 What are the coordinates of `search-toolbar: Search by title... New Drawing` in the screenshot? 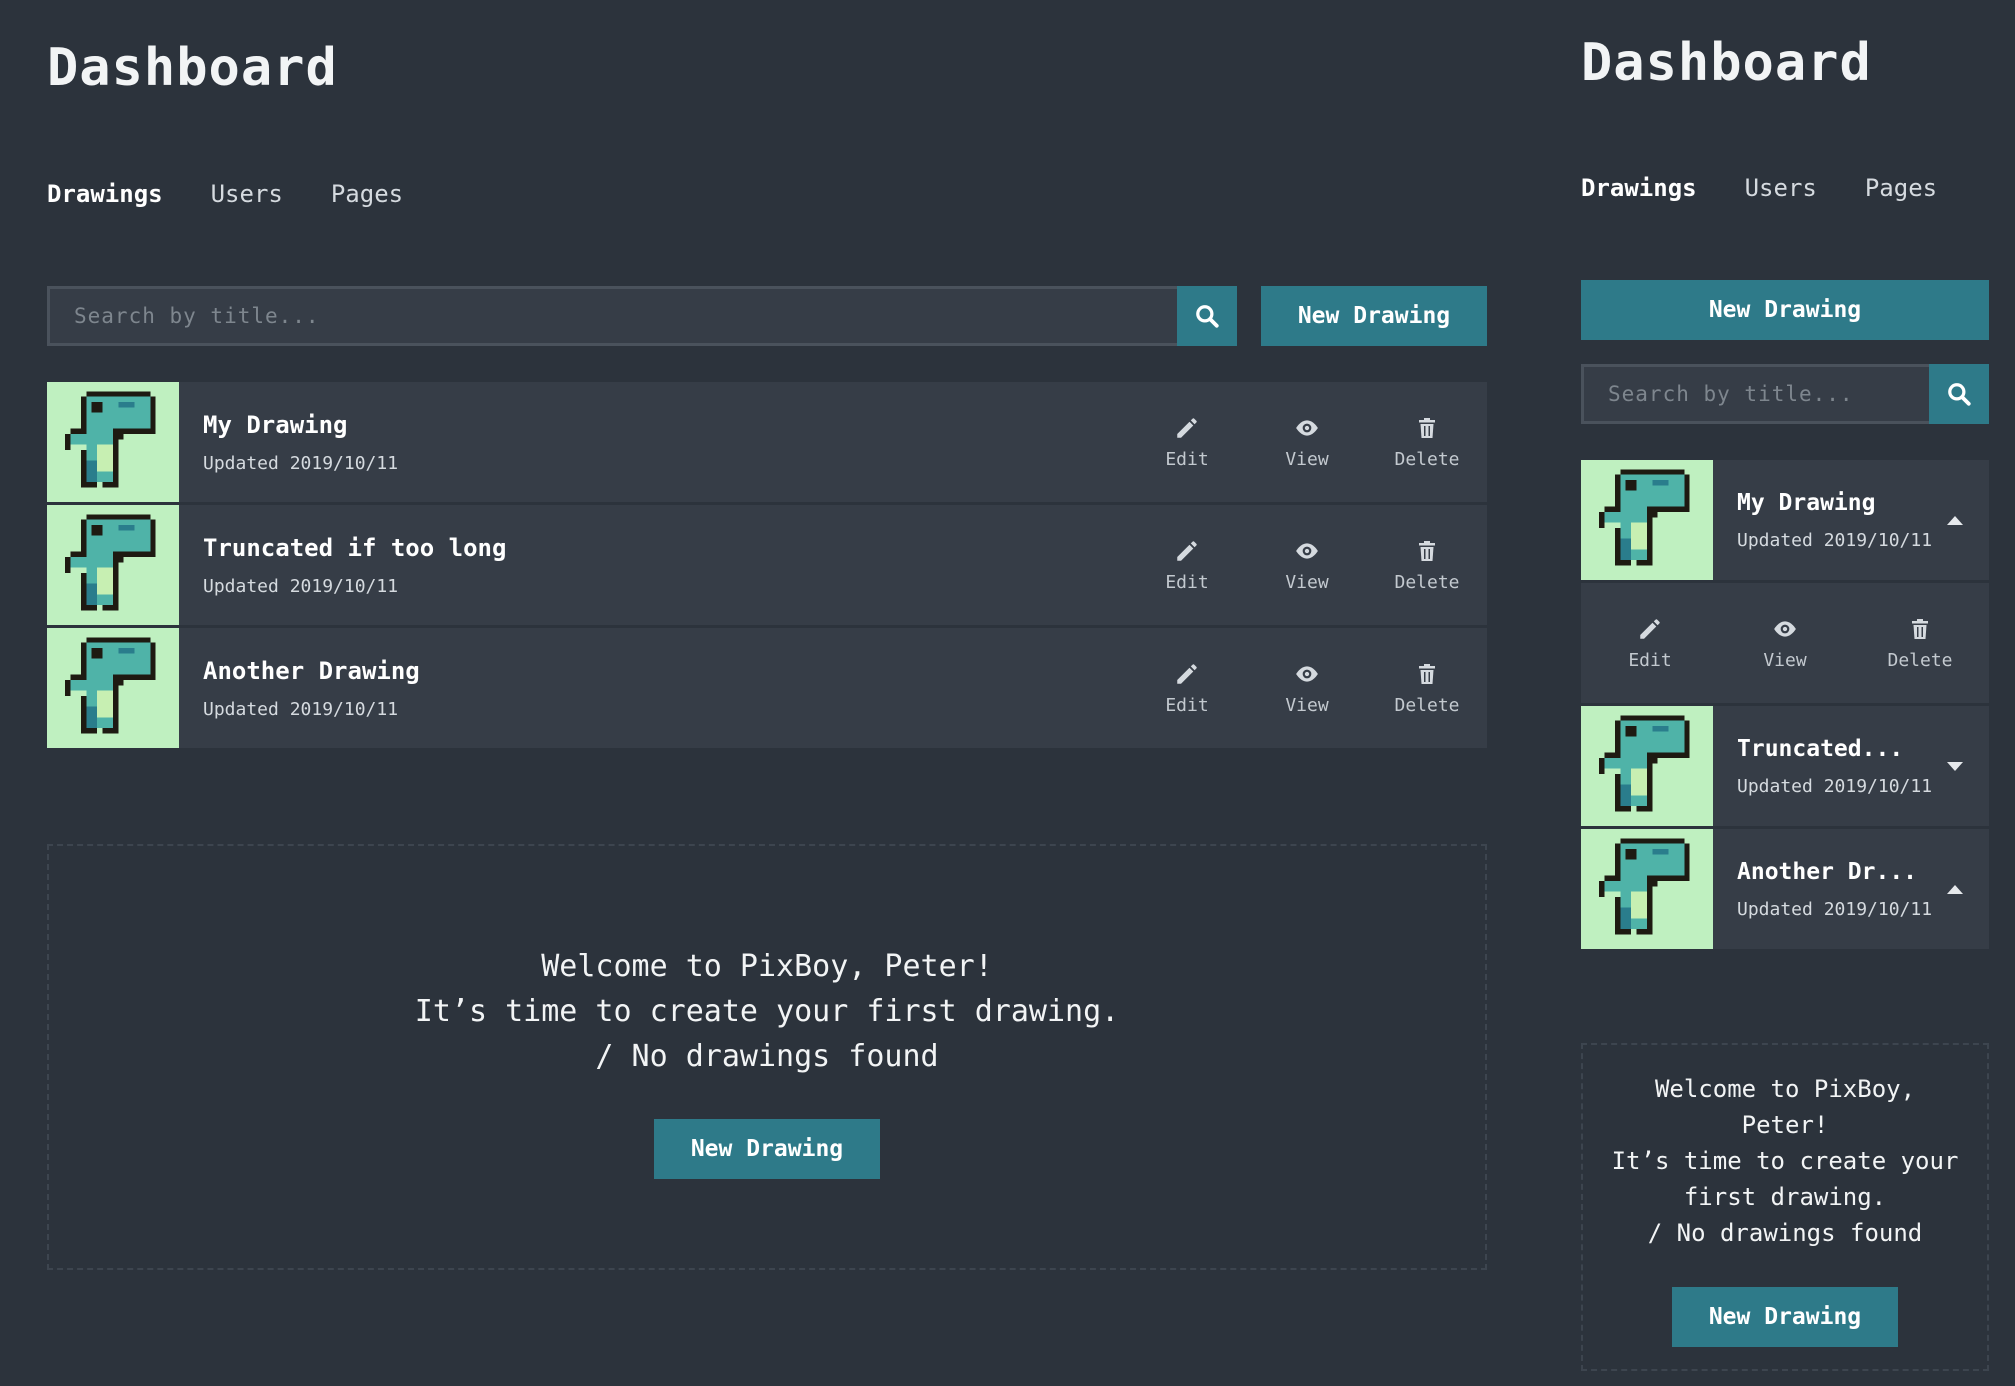 It's located at (767, 316).